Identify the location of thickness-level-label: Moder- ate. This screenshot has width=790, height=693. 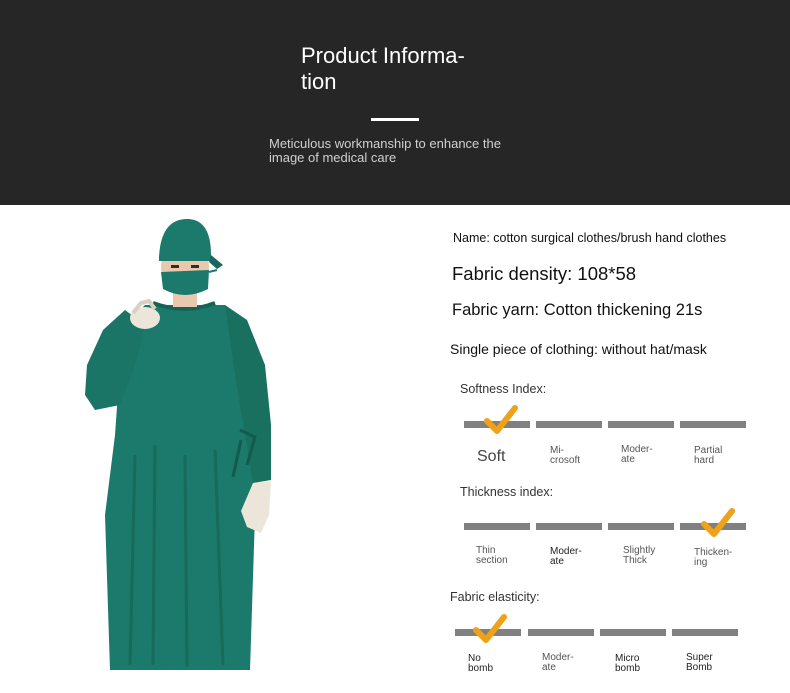
(566, 556).